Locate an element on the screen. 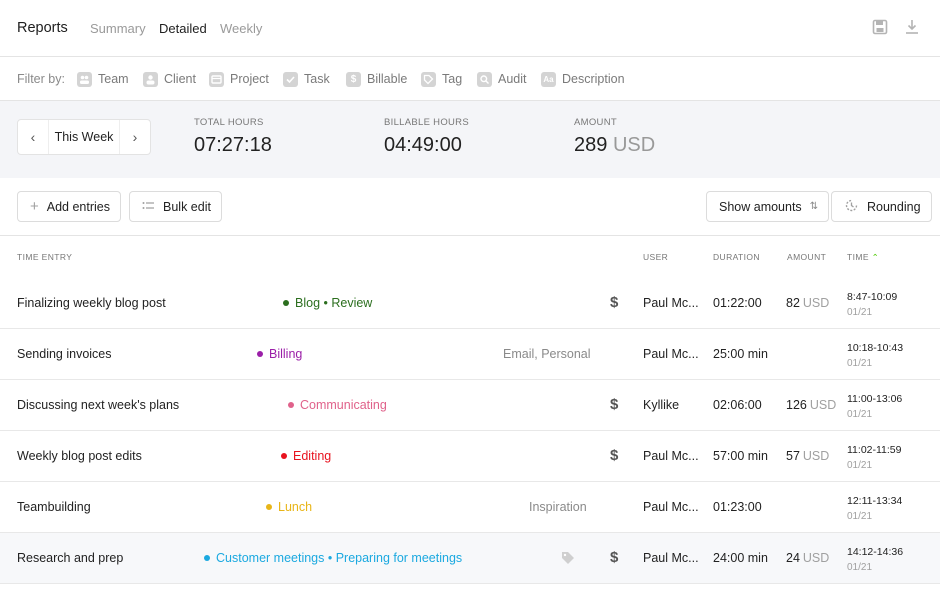 The height and width of the screenshot is (596, 940). entry-description: Research and prep is located at coordinates (70, 558).